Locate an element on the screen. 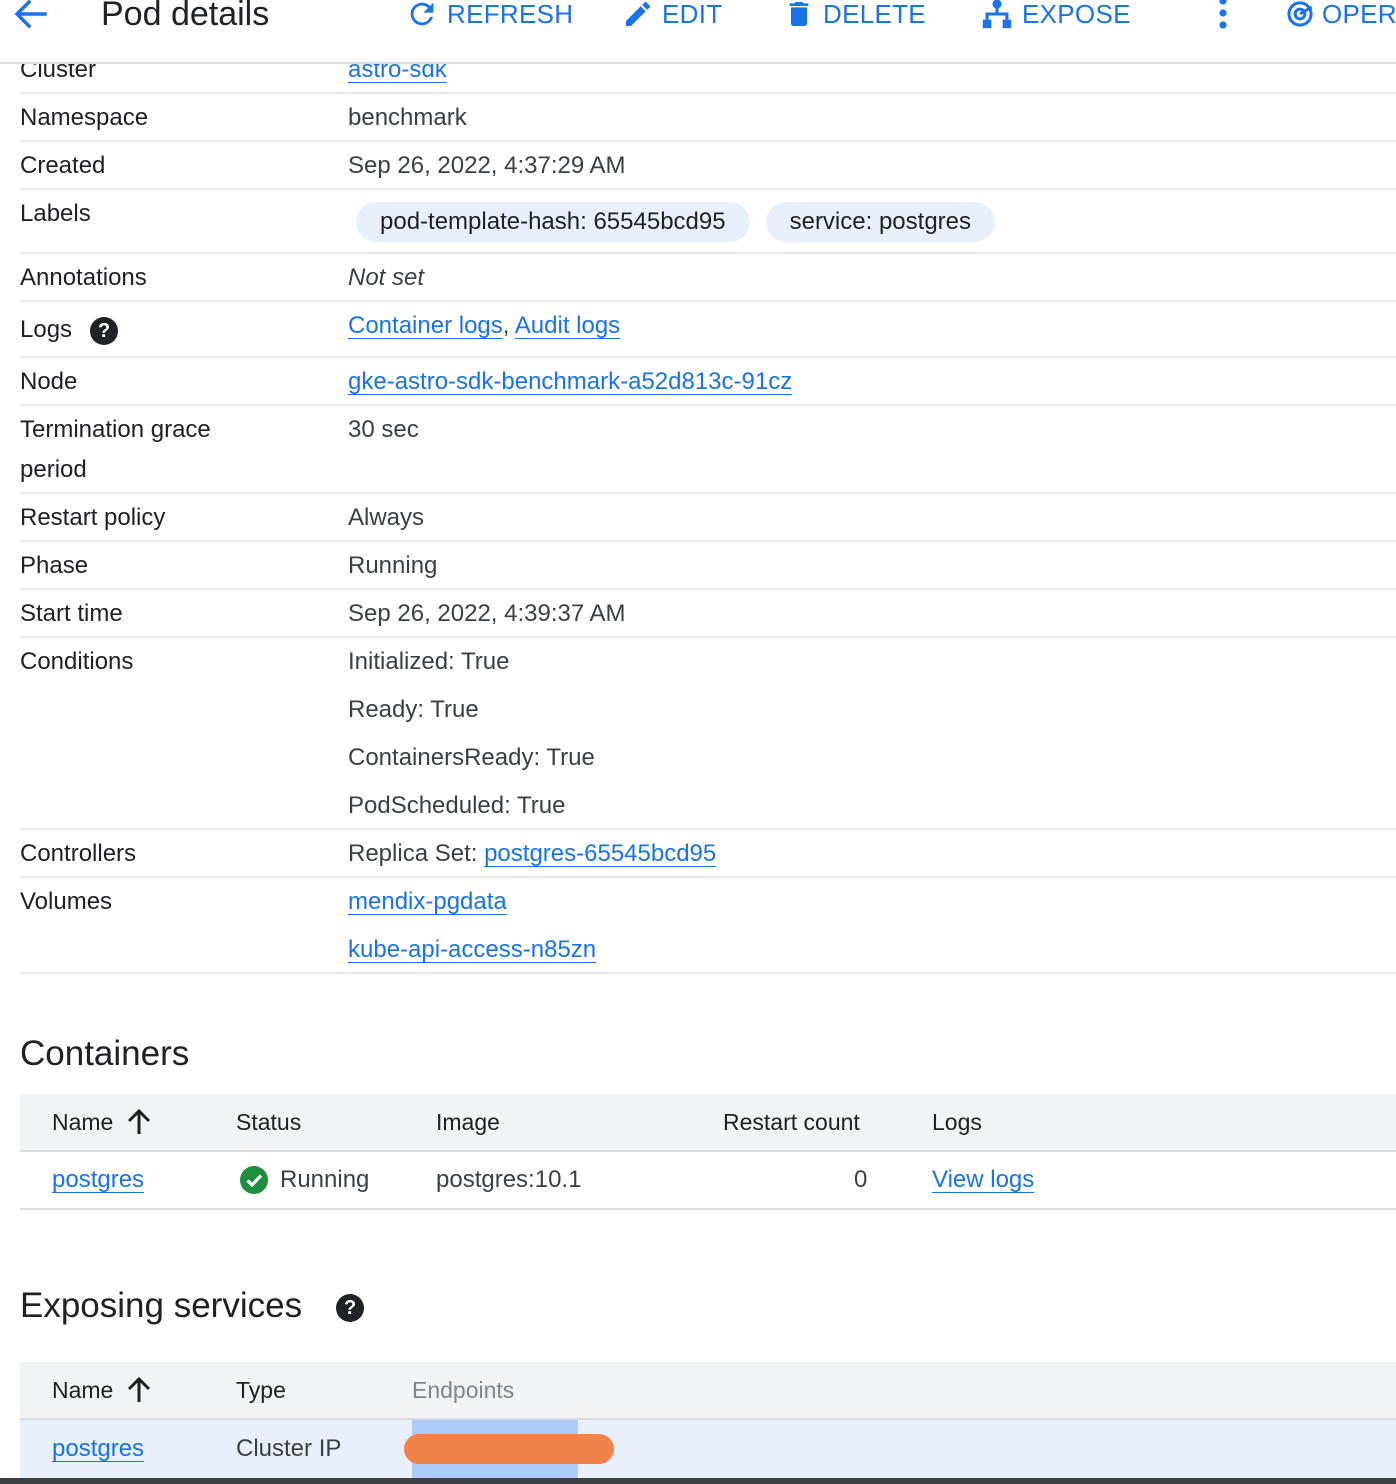 This screenshot has height=1484, width=1396. containers-heading: Containers is located at coordinates (105, 1053).